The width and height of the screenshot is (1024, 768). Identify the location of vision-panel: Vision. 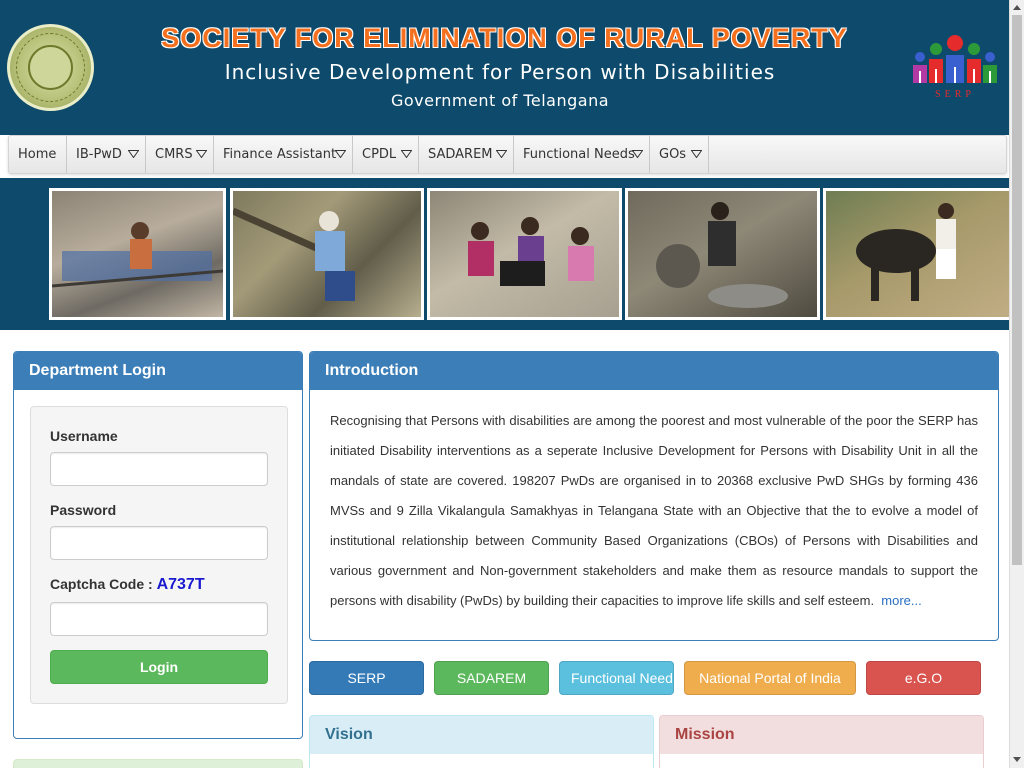
(481, 741).